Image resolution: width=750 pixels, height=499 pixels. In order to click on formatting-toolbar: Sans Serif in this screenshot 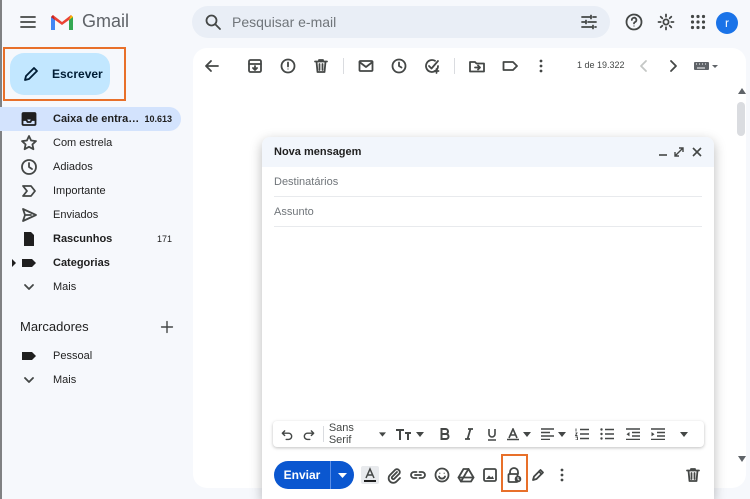, I will do `click(488, 434)`.